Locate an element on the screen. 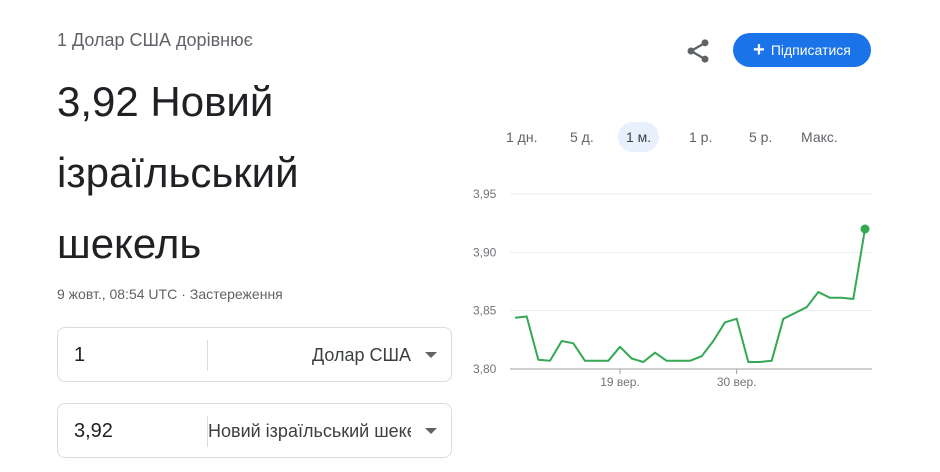 The height and width of the screenshot is (472, 940). subscribe-button: + Підписатися is located at coordinates (802, 50).